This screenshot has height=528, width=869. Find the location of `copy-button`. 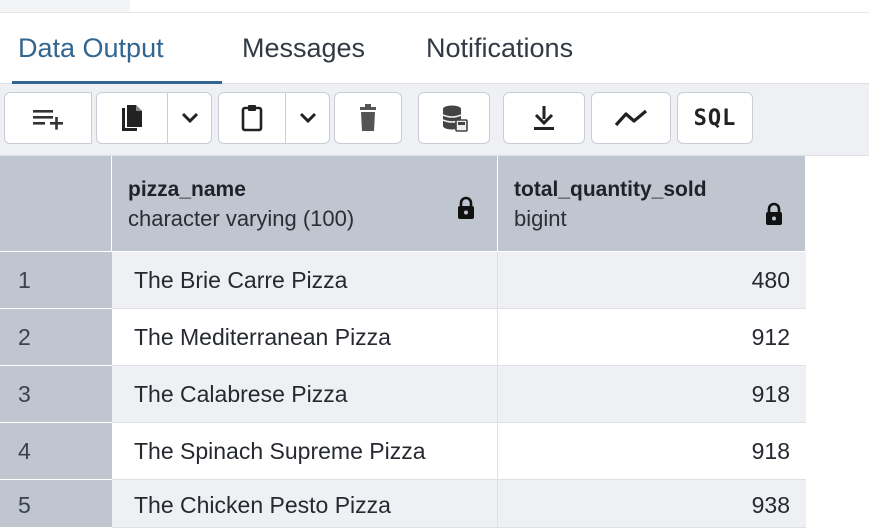

copy-button is located at coordinates (132, 118).